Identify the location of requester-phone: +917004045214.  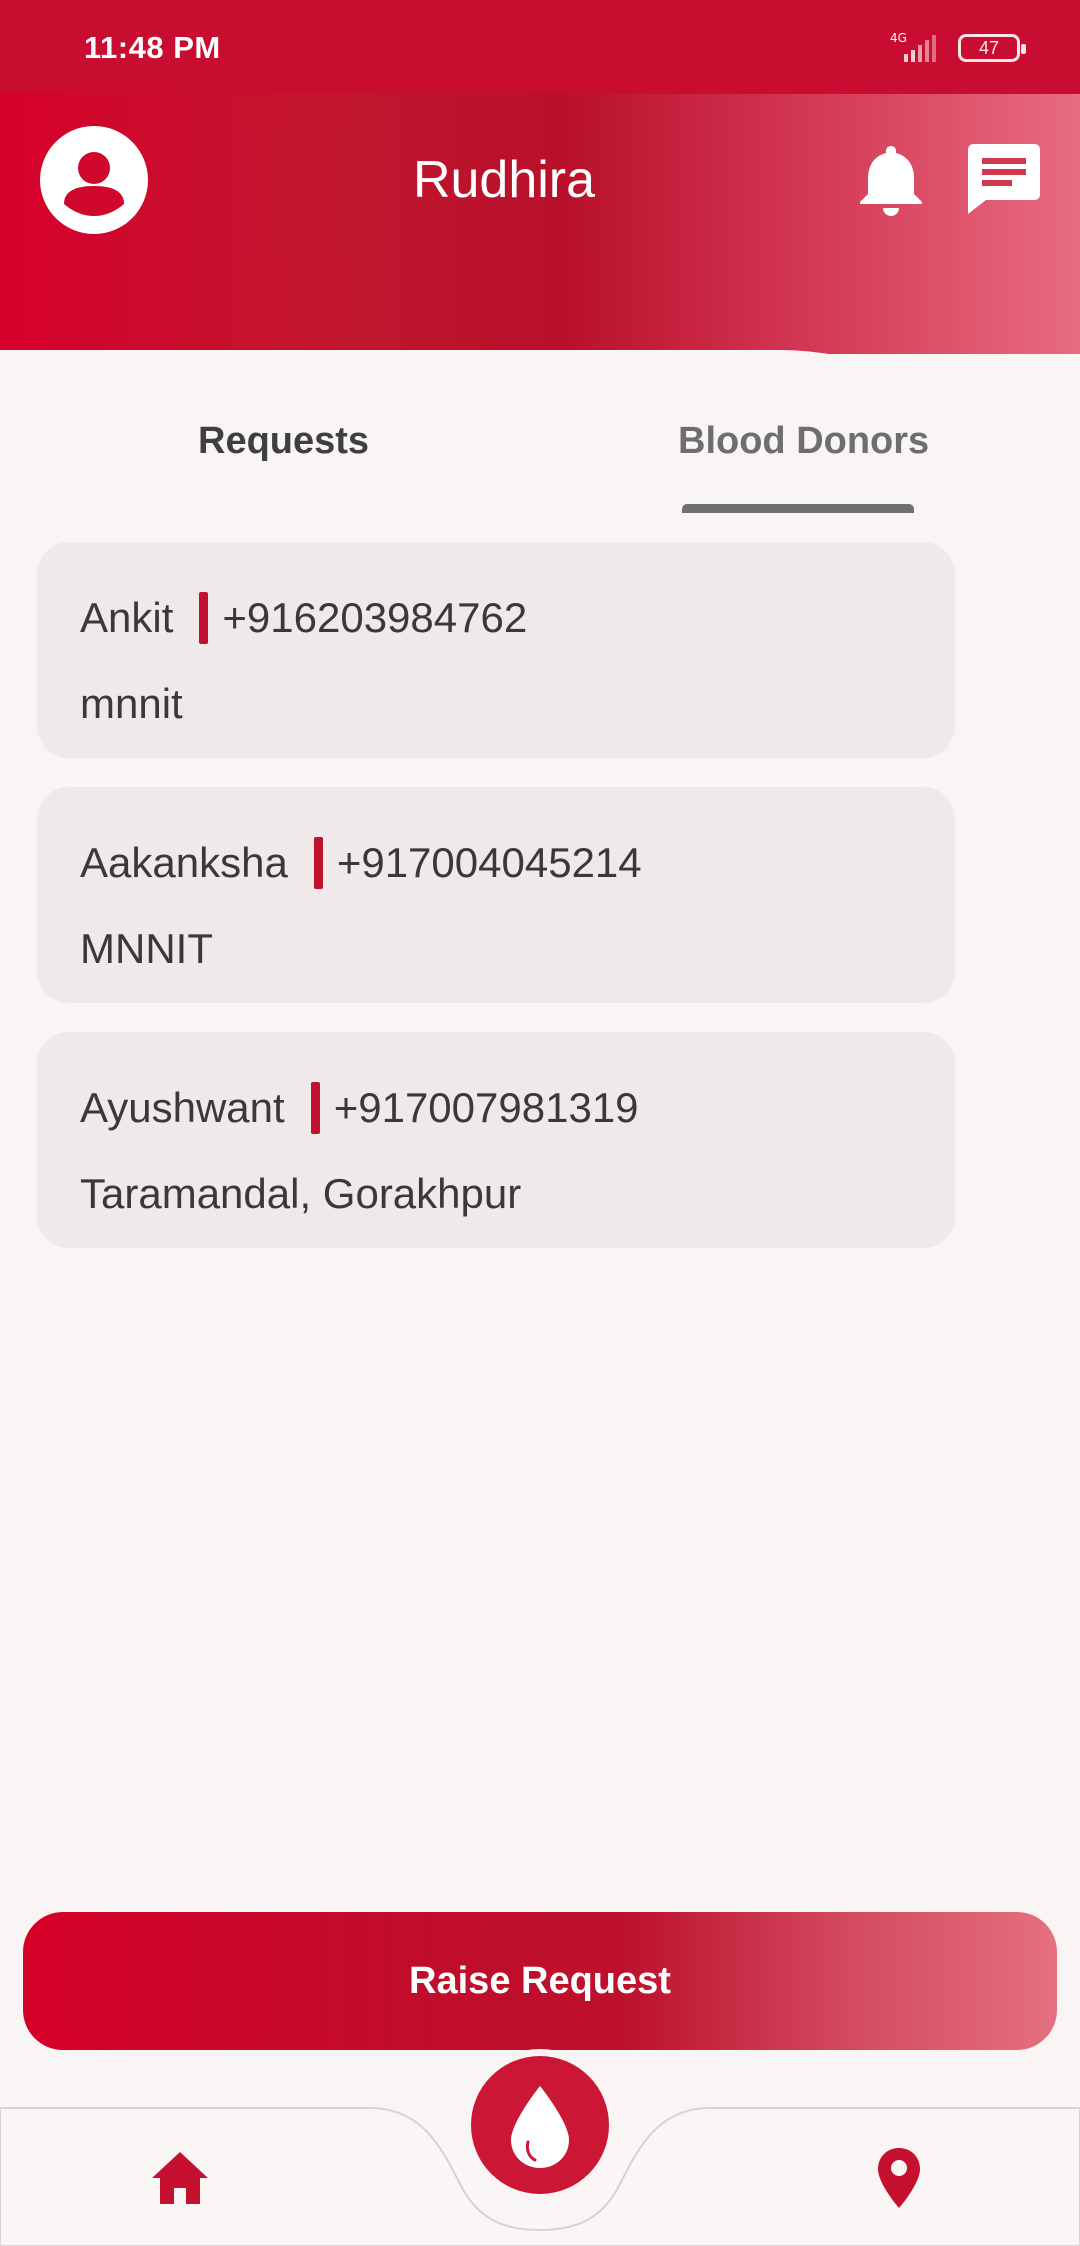
(489, 862).